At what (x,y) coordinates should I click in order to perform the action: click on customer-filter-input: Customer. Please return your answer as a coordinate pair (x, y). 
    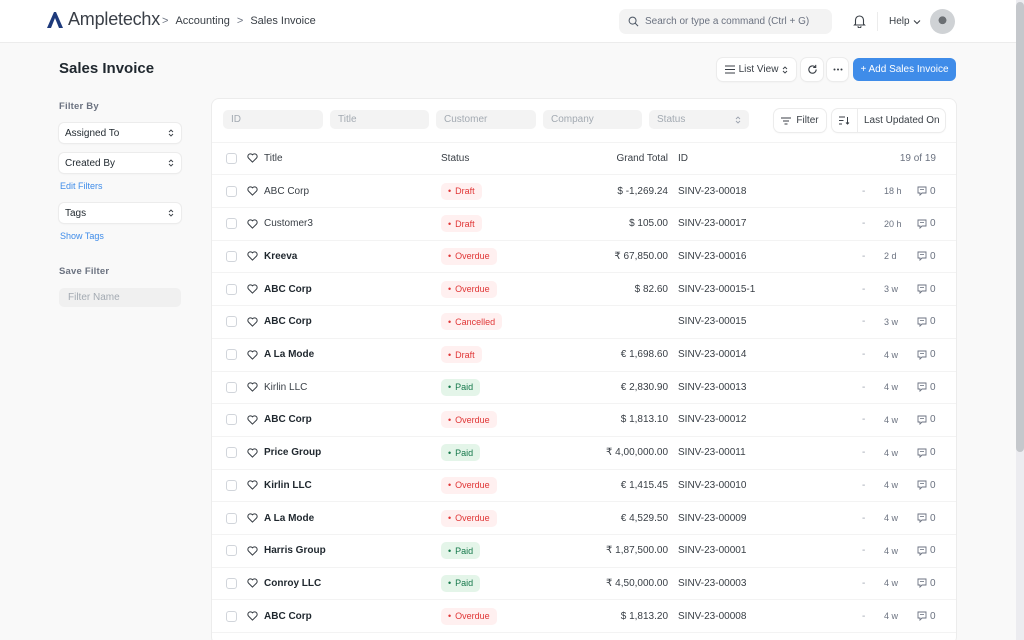
    Looking at the image, I should click on (486, 119).